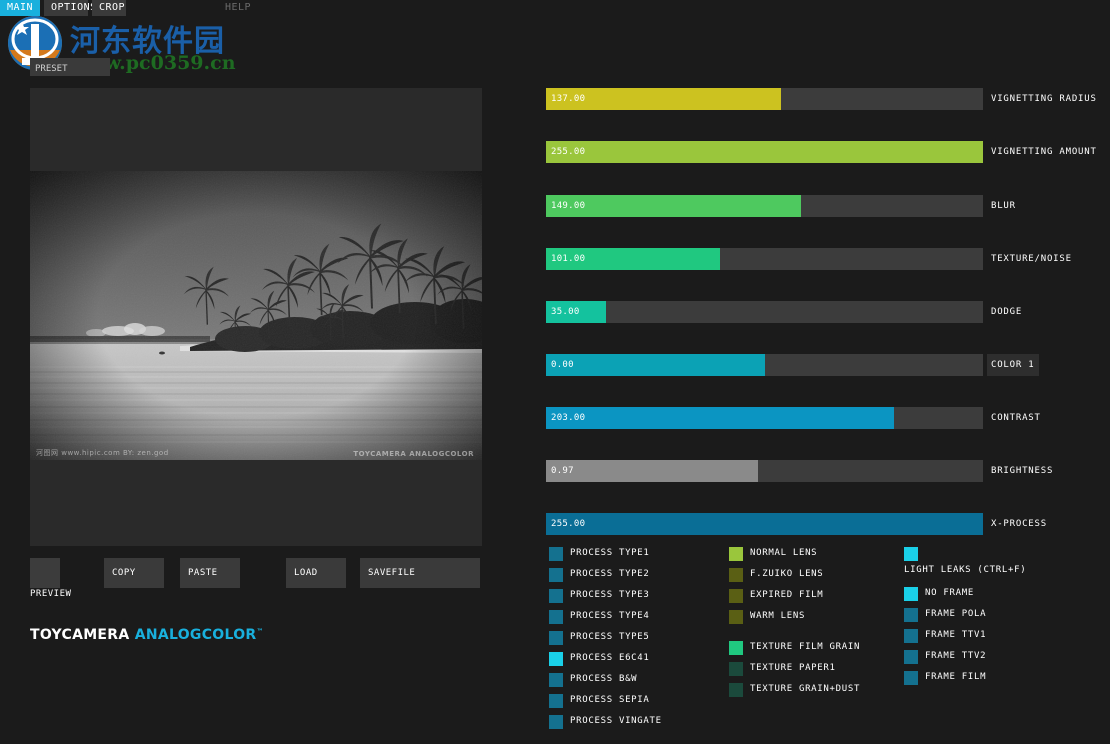 This screenshot has height=744, width=1110. Describe the element at coordinates (260, 631) in the screenshot. I see `brand-trademark: ™` at that location.